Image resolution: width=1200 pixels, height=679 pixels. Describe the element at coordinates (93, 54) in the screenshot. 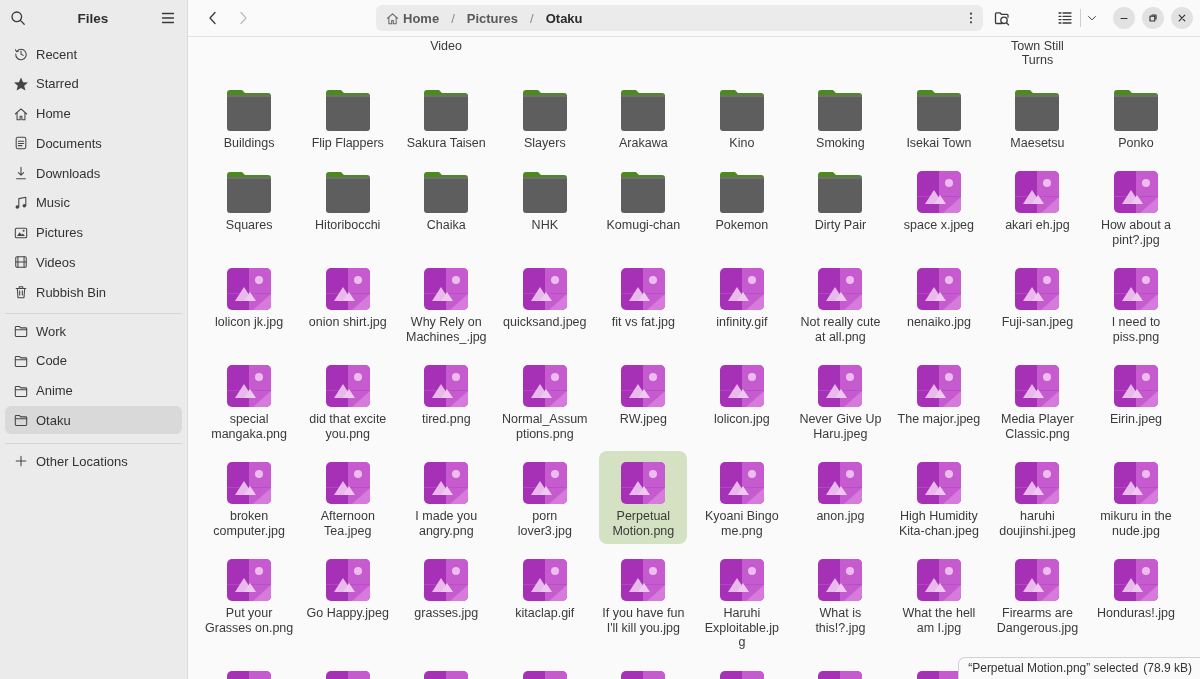

I see `sidebar-item: Recent` at that location.